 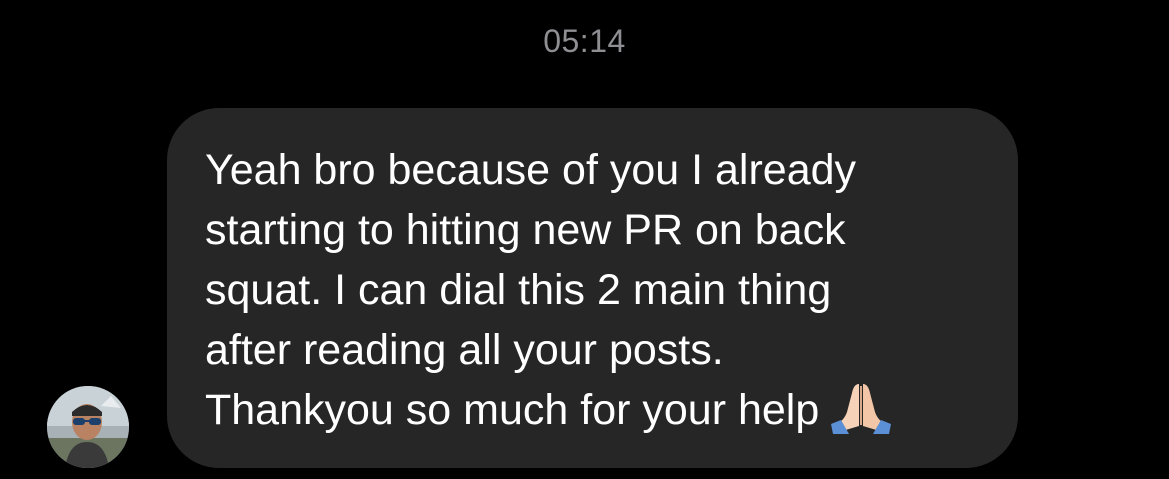 What do you see at coordinates (584, 41) in the screenshot?
I see `message-timestamp: 05:14` at bounding box center [584, 41].